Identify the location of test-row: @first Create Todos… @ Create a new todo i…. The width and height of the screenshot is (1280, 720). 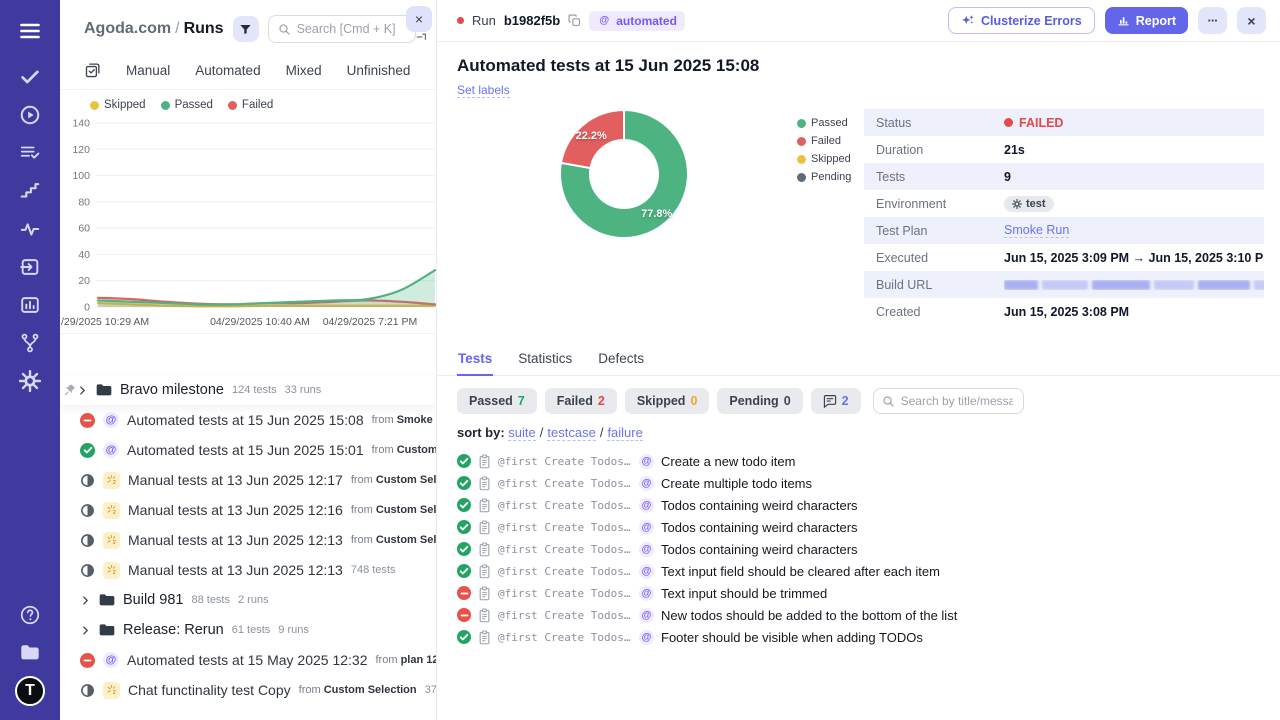
(868, 461).